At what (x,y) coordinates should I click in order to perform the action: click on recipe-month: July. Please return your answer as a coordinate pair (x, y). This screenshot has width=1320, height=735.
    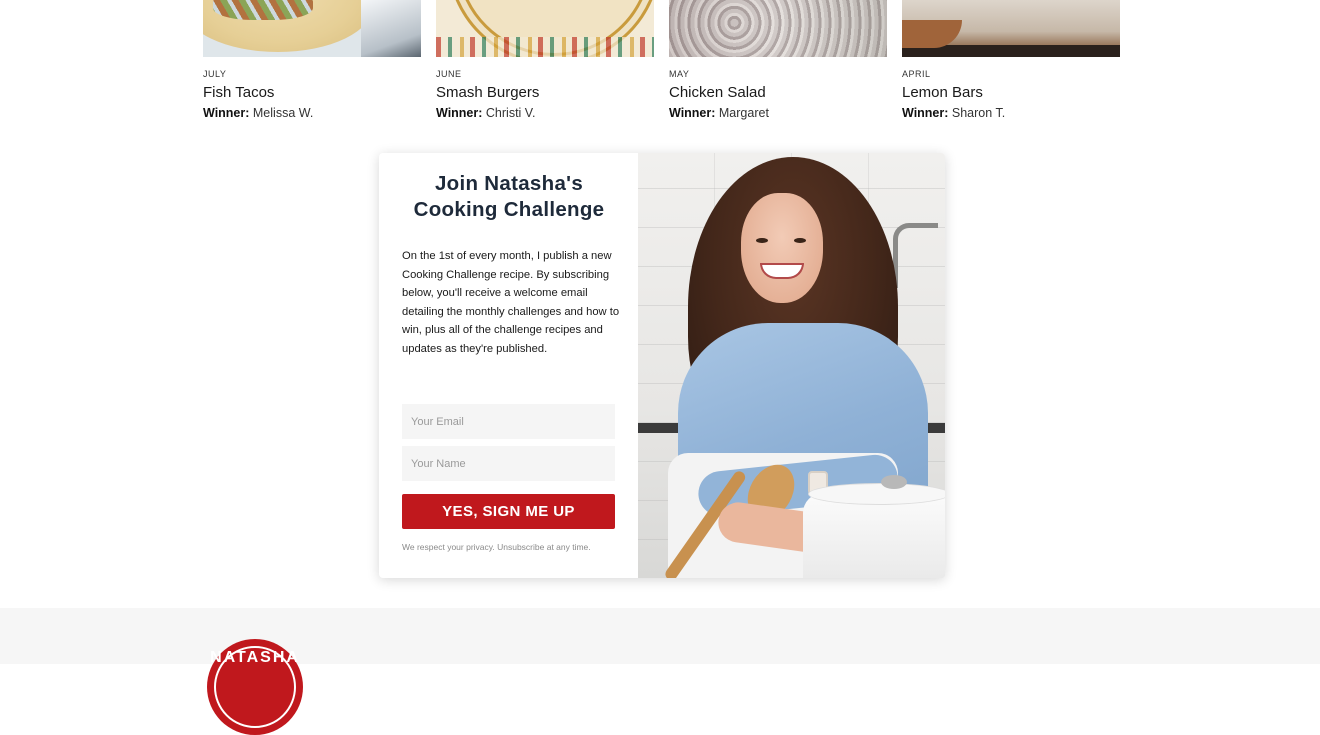
    Looking at the image, I should click on (215, 74).